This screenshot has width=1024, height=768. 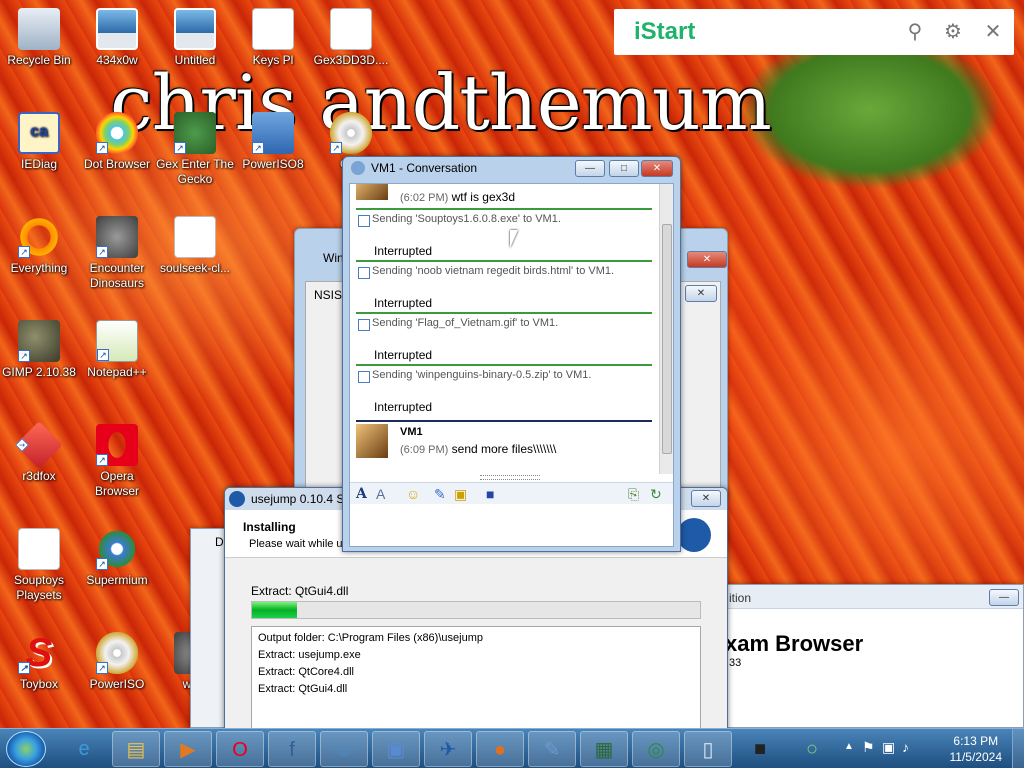 I want to click on desktop-icon: ↗ PowerISO8, so click(x=273, y=142).